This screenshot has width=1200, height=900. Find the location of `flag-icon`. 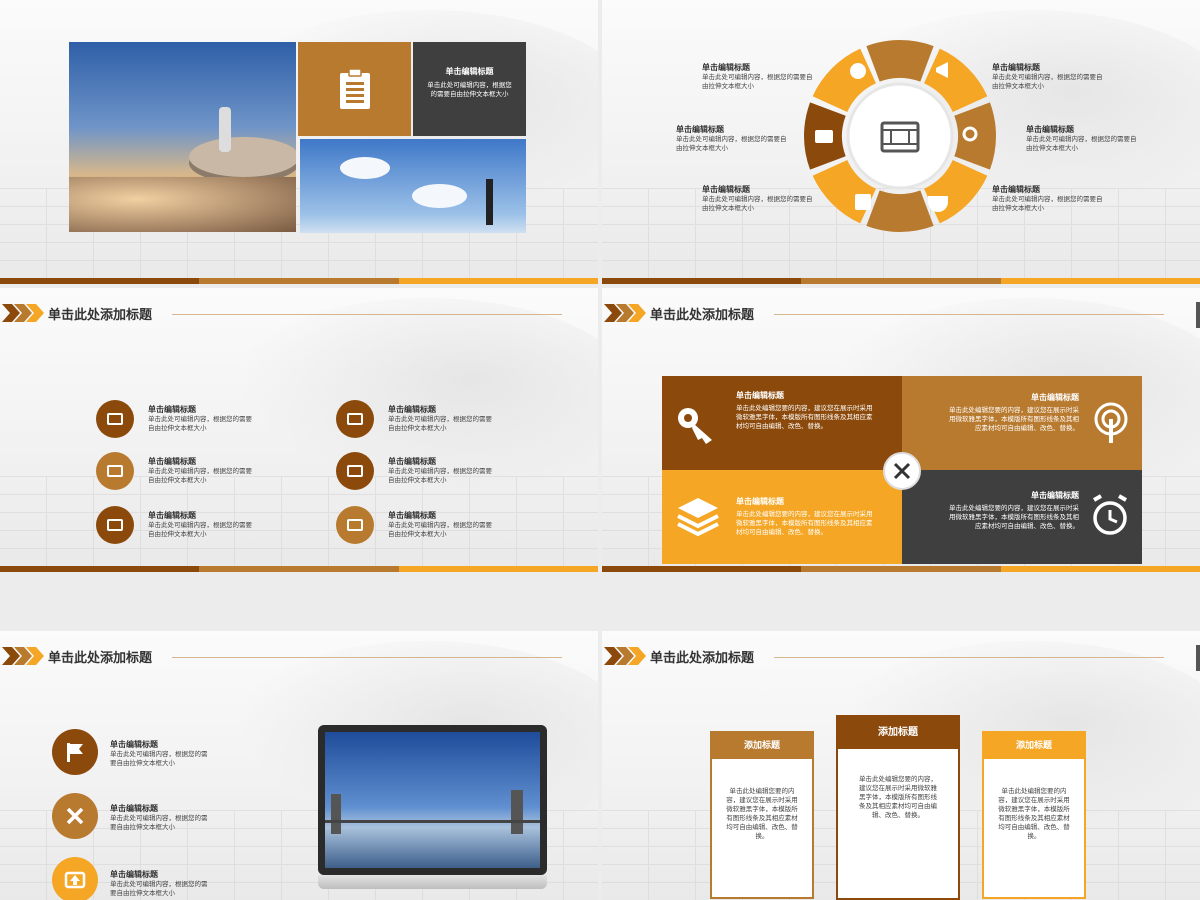

flag-icon is located at coordinates (75, 752).